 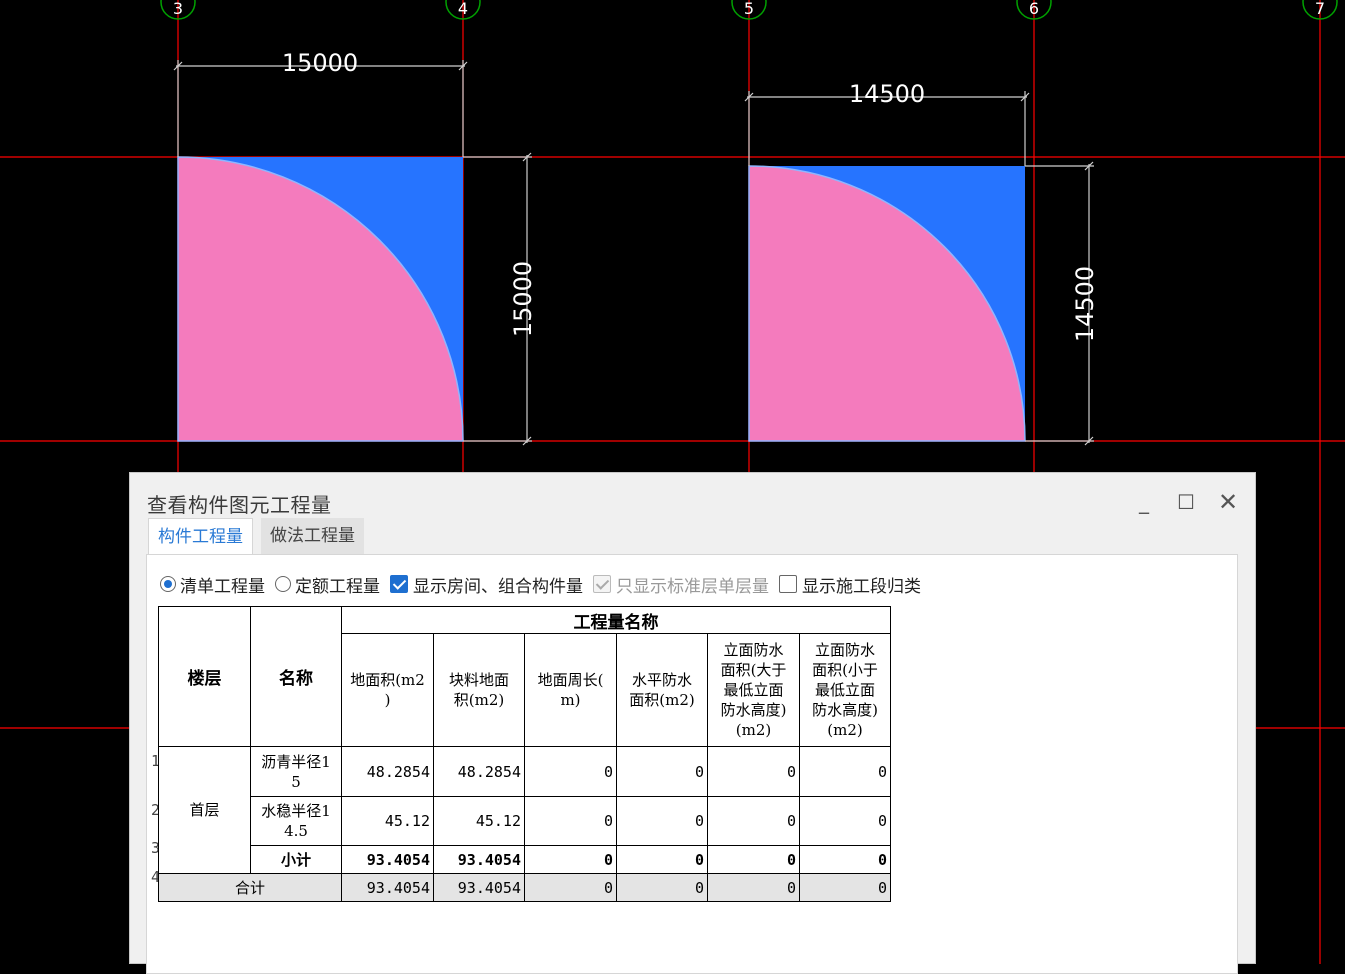 What do you see at coordinates (692, 586) in the screenshot?
I see `std-floor-label: 只显示标准层单层量` at bounding box center [692, 586].